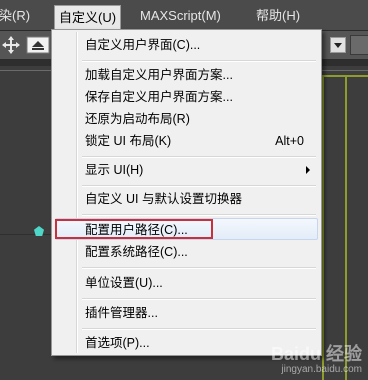 The width and height of the screenshot is (368, 380). I want to click on menu-item-revert-startup-layout: 还原为启动布局(R), so click(186, 119).